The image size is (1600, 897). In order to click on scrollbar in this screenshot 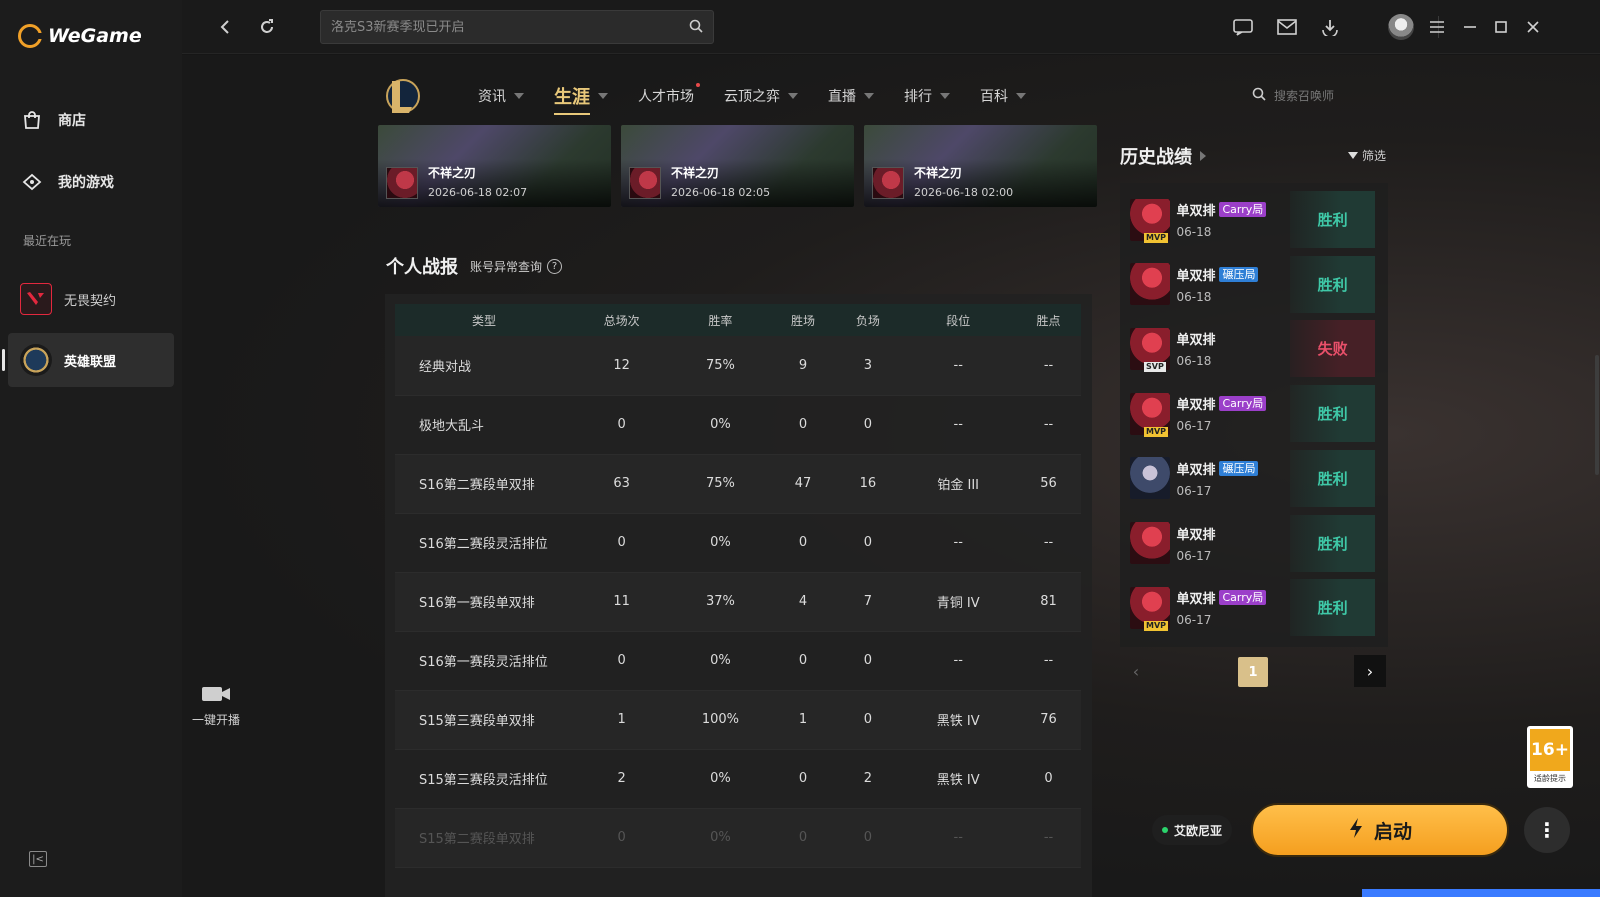, I will do `click(1597, 415)`.